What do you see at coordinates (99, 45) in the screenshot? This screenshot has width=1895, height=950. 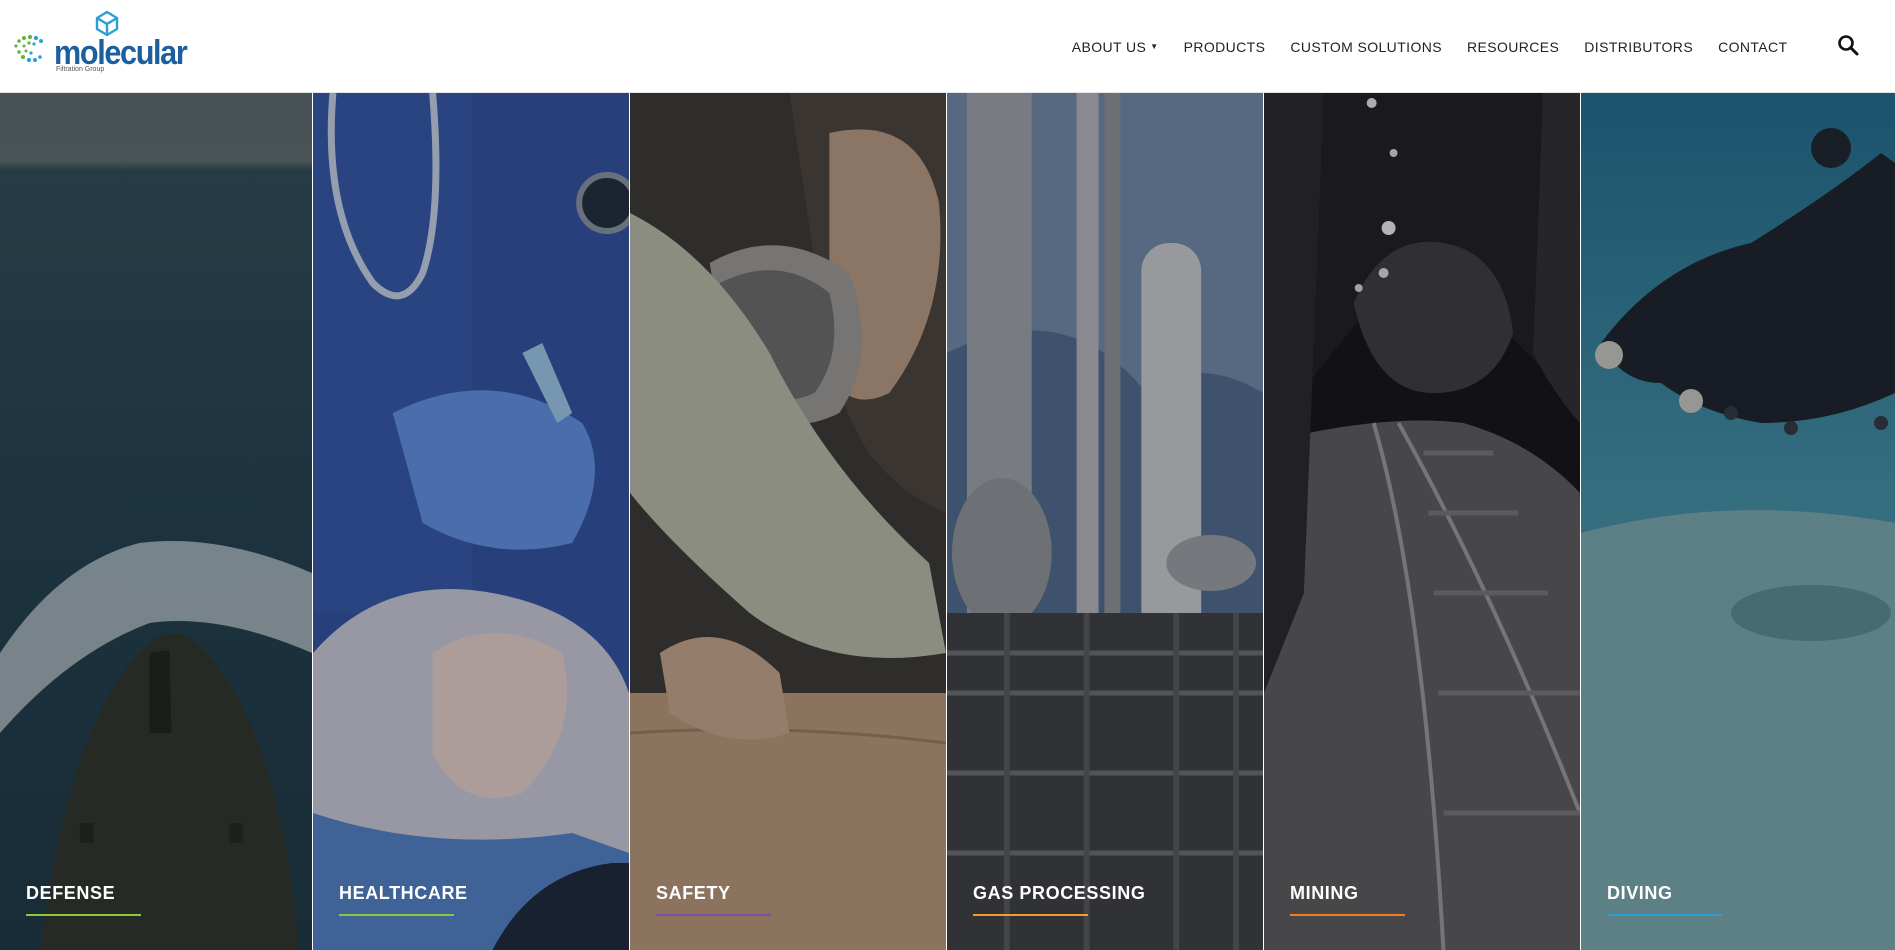 I see `molecular-logo: molecular Filtration Group` at bounding box center [99, 45].